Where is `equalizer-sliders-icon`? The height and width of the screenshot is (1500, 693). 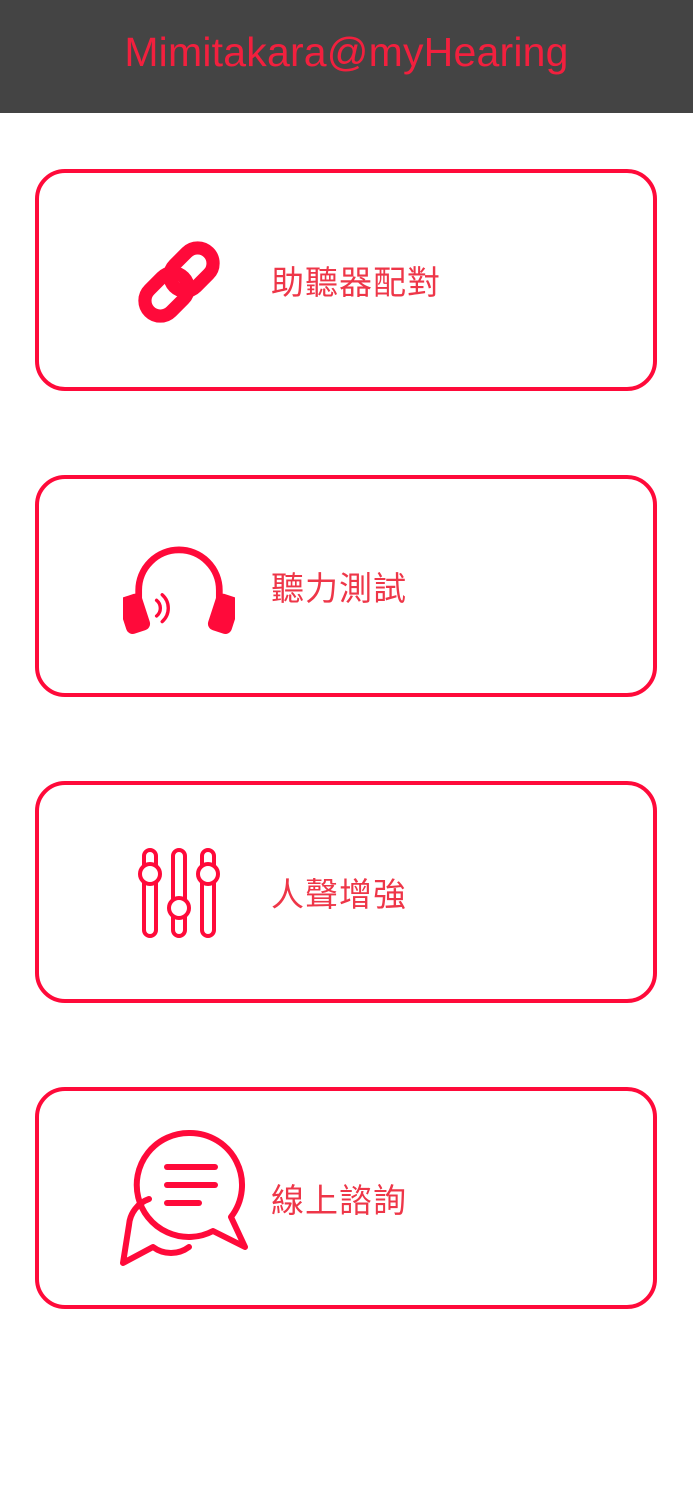 equalizer-sliders-icon is located at coordinates (179, 894).